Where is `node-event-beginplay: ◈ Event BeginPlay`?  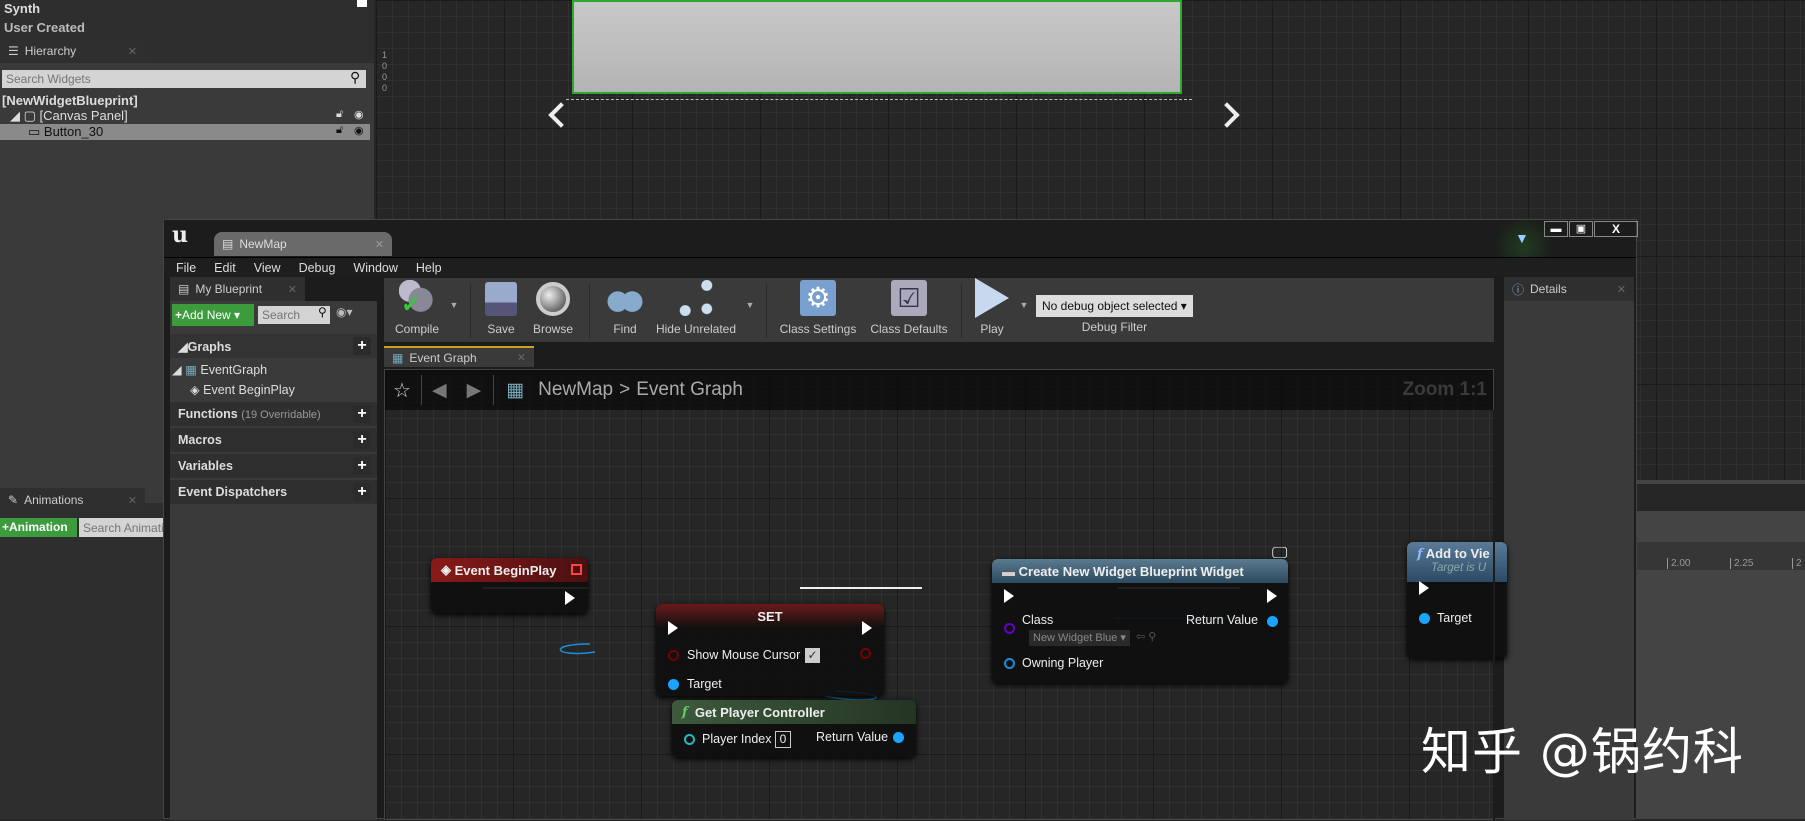
node-event-beginplay: ◈ Event BeginPlay is located at coordinates (509, 585).